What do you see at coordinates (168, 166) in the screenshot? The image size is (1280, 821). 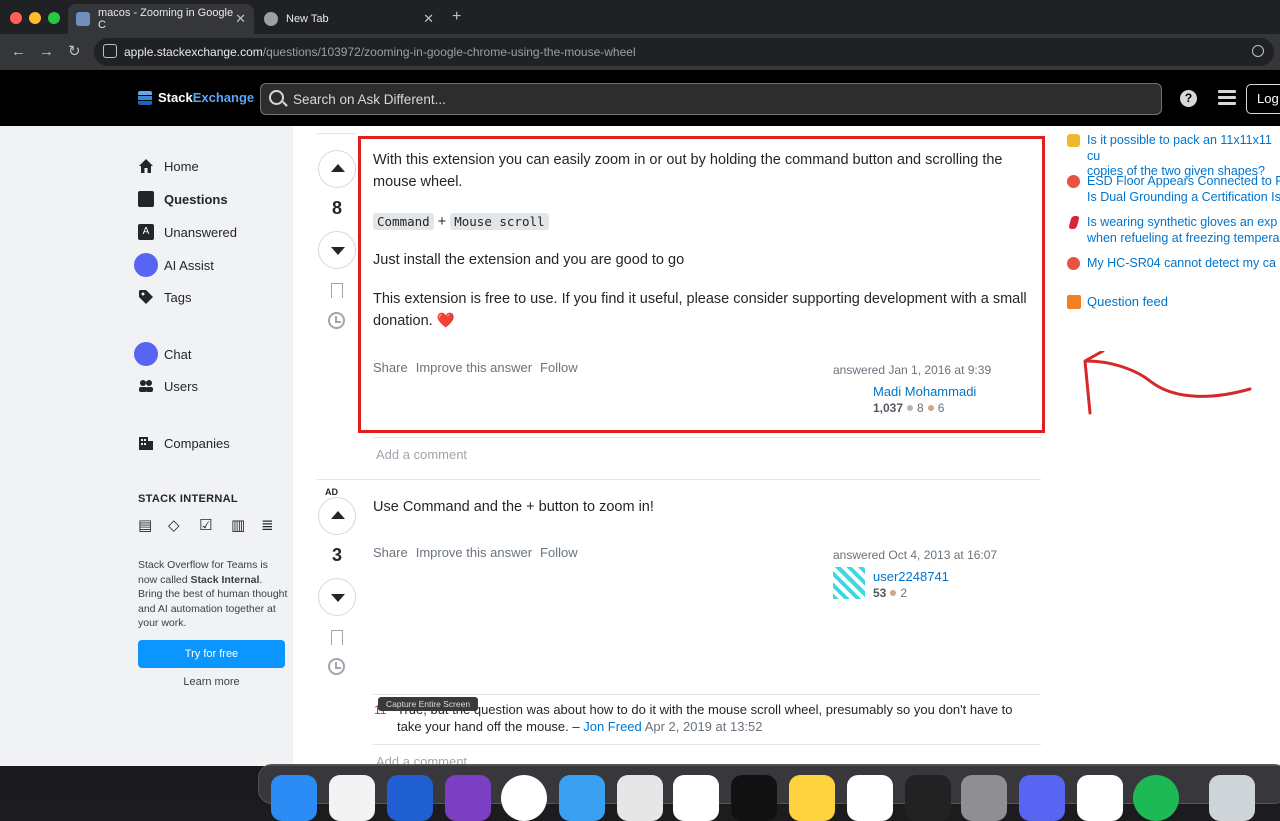 I see `sidebar-item-home: Home` at bounding box center [168, 166].